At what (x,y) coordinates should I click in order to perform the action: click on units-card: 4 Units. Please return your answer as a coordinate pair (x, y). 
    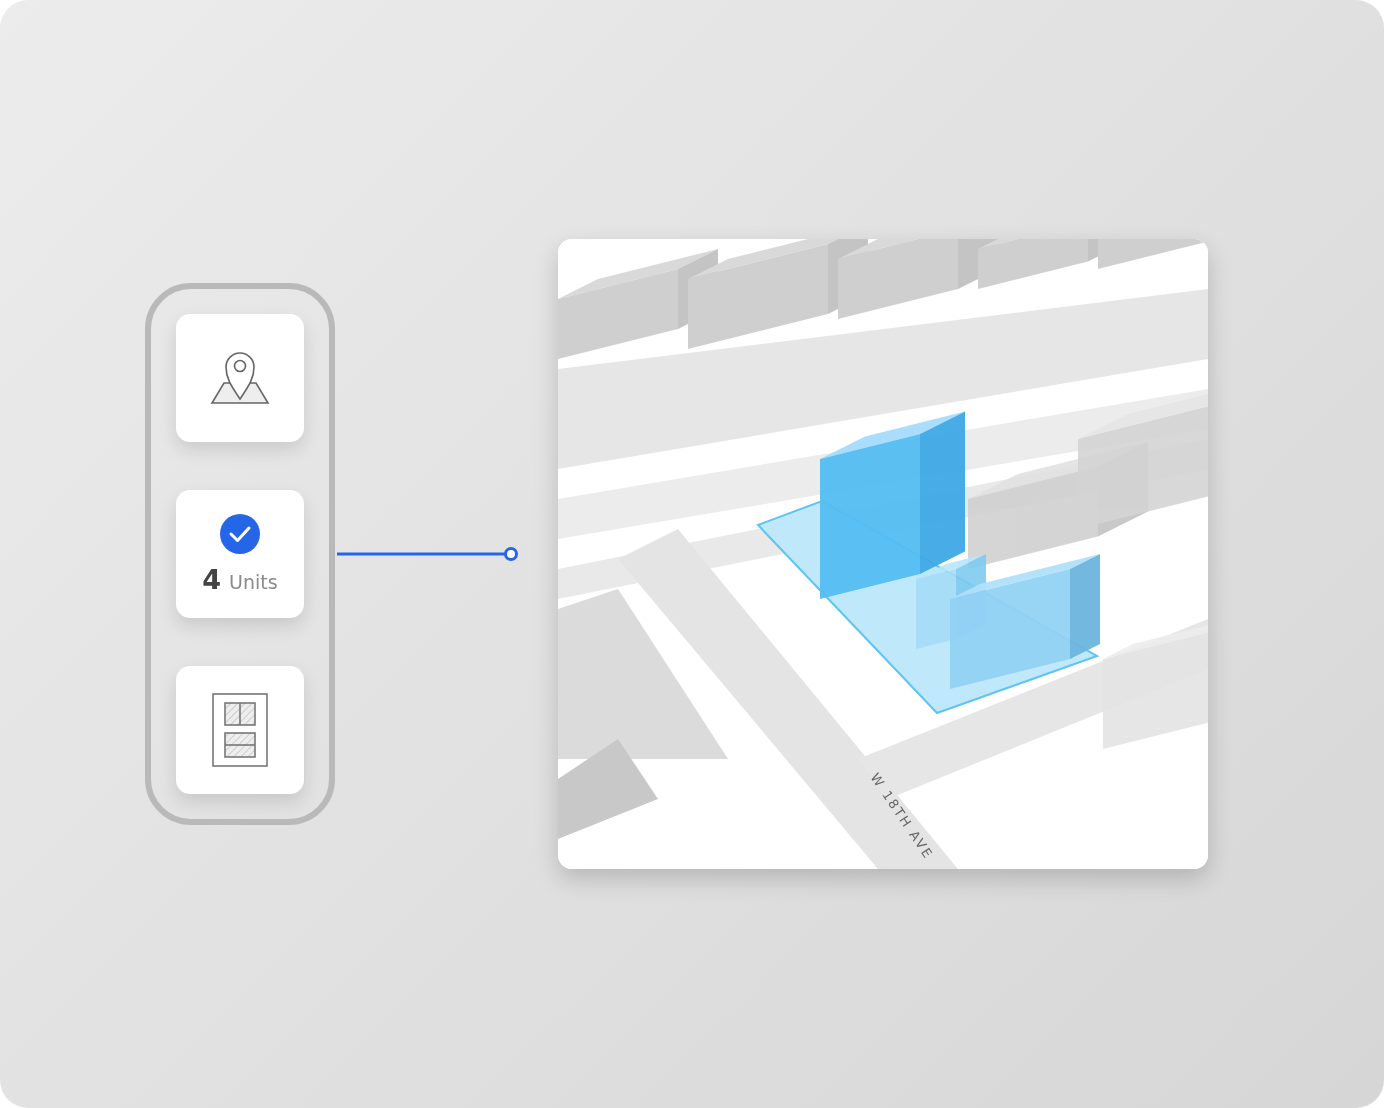
    Looking at the image, I should click on (240, 554).